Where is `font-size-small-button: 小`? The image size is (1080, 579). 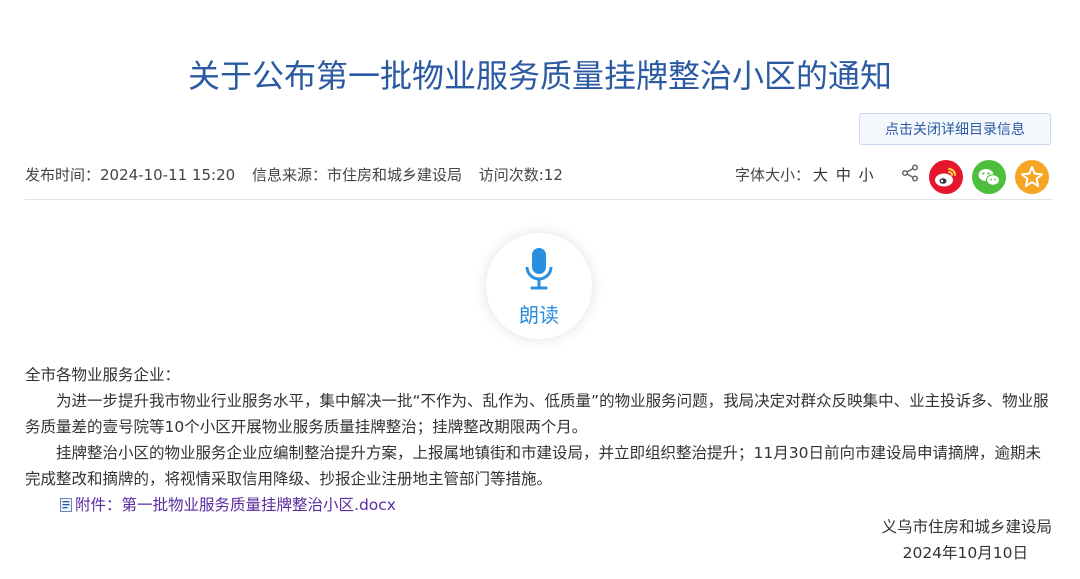 font-size-small-button: 小 is located at coordinates (866, 175).